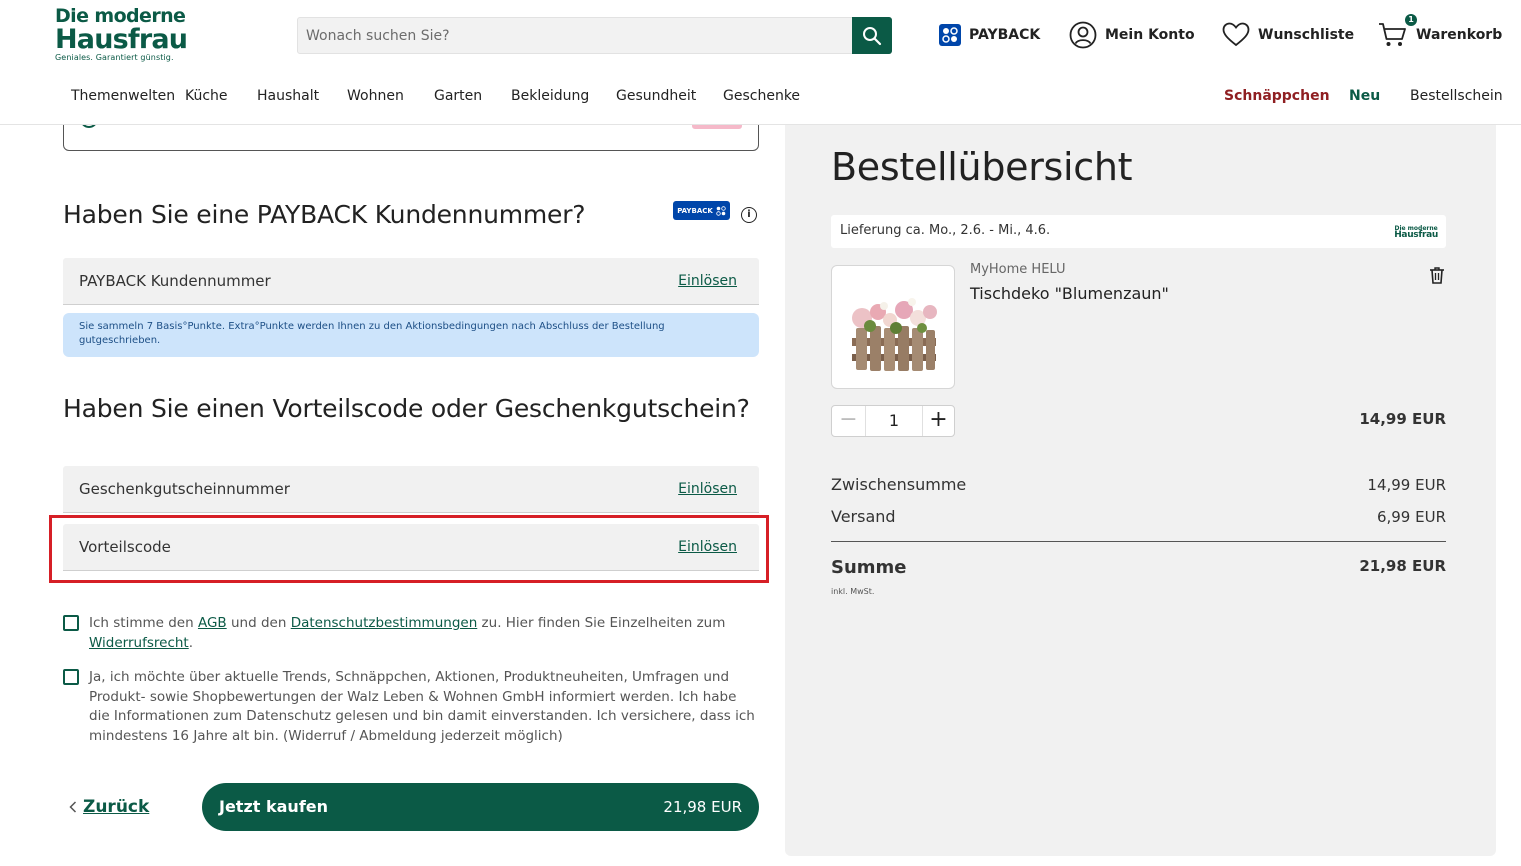 The image size is (1521, 866). I want to click on giftcard-redeem-link: Einlösen, so click(707, 489).